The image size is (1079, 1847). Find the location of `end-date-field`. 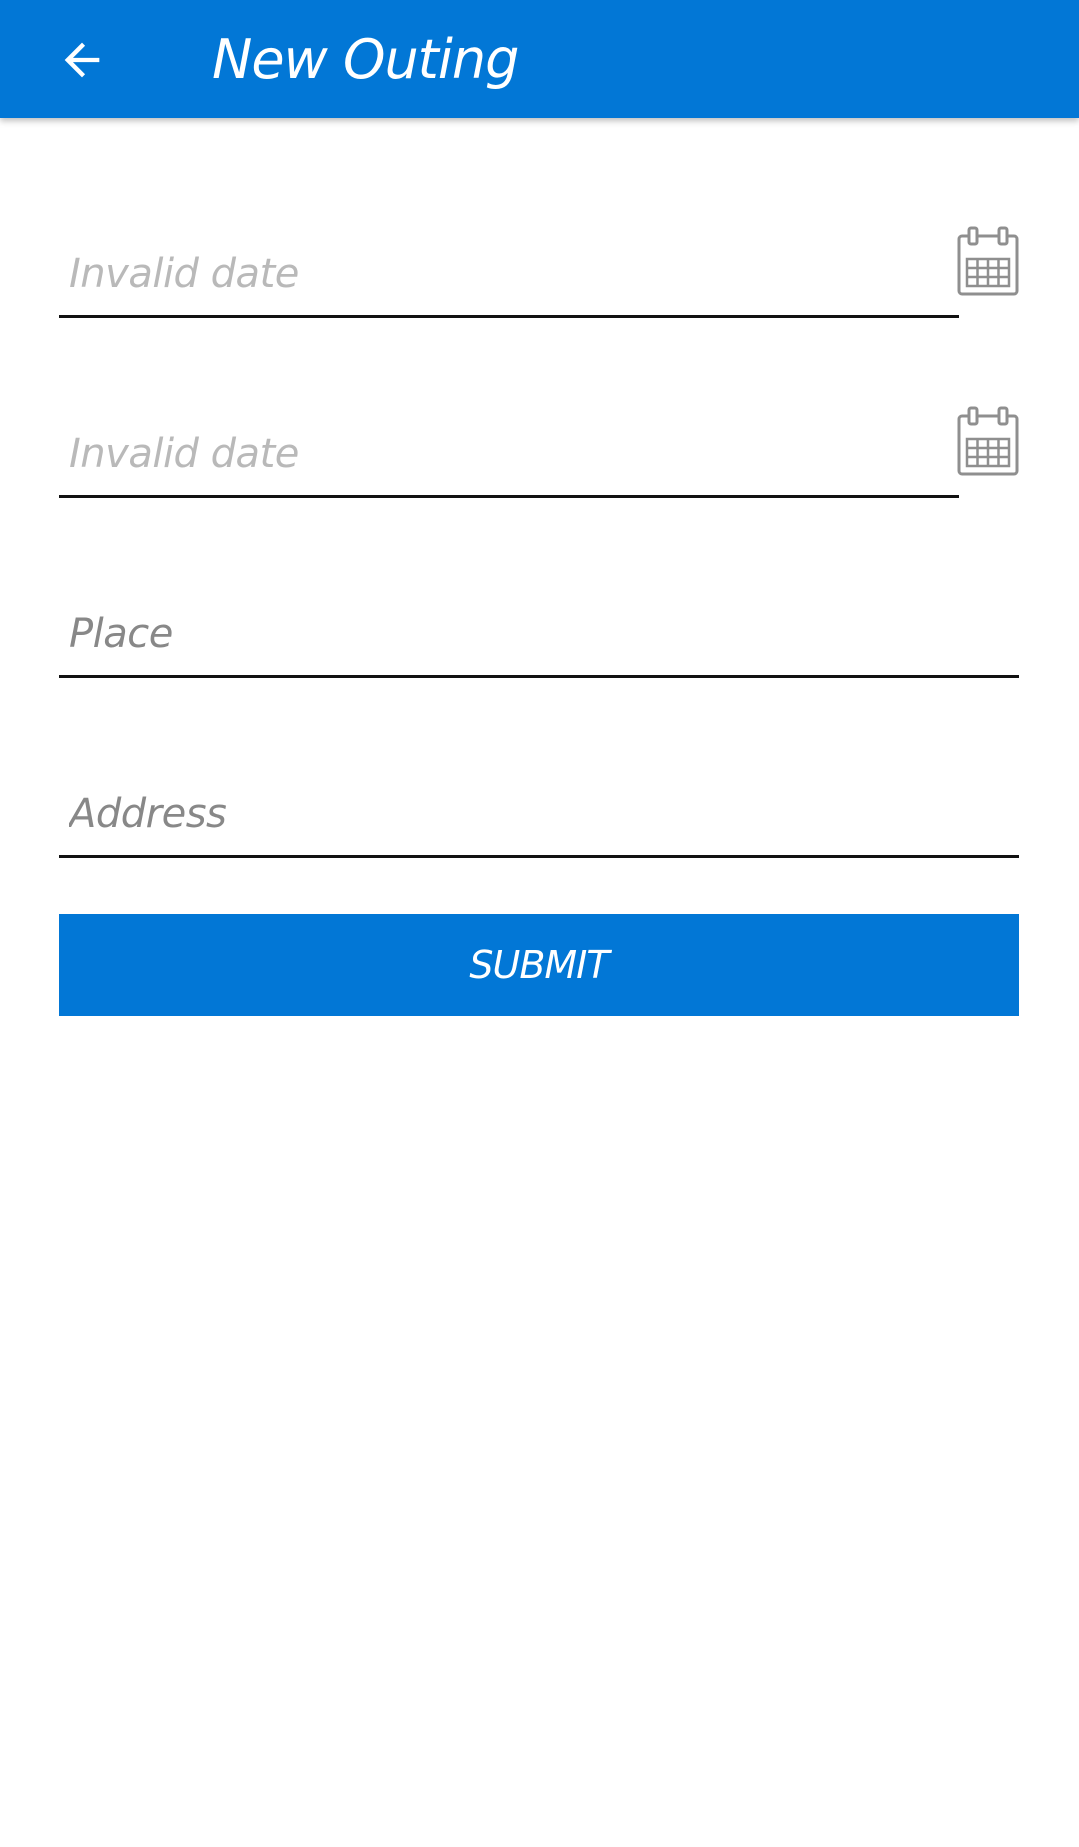

end-date-field is located at coordinates (509, 448).